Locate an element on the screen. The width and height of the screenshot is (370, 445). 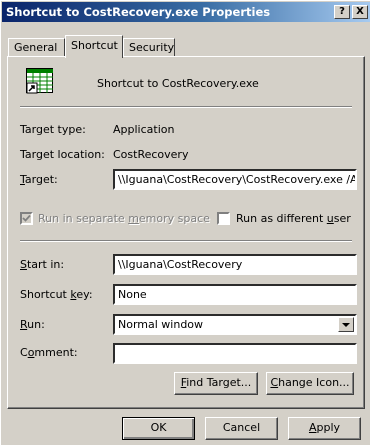
start-in-text: tart in: is located at coordinates (45, 264).